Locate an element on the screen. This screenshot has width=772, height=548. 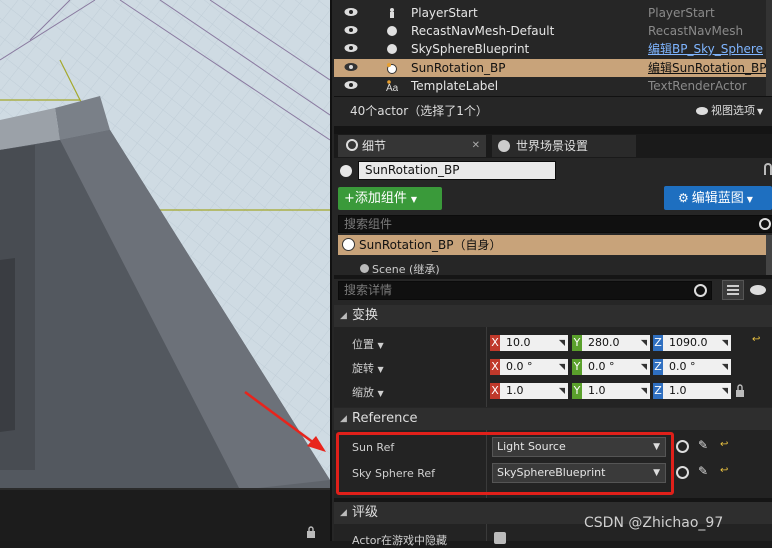
scale-label: 缩放 ▼ is located at coordinates (368, 392).